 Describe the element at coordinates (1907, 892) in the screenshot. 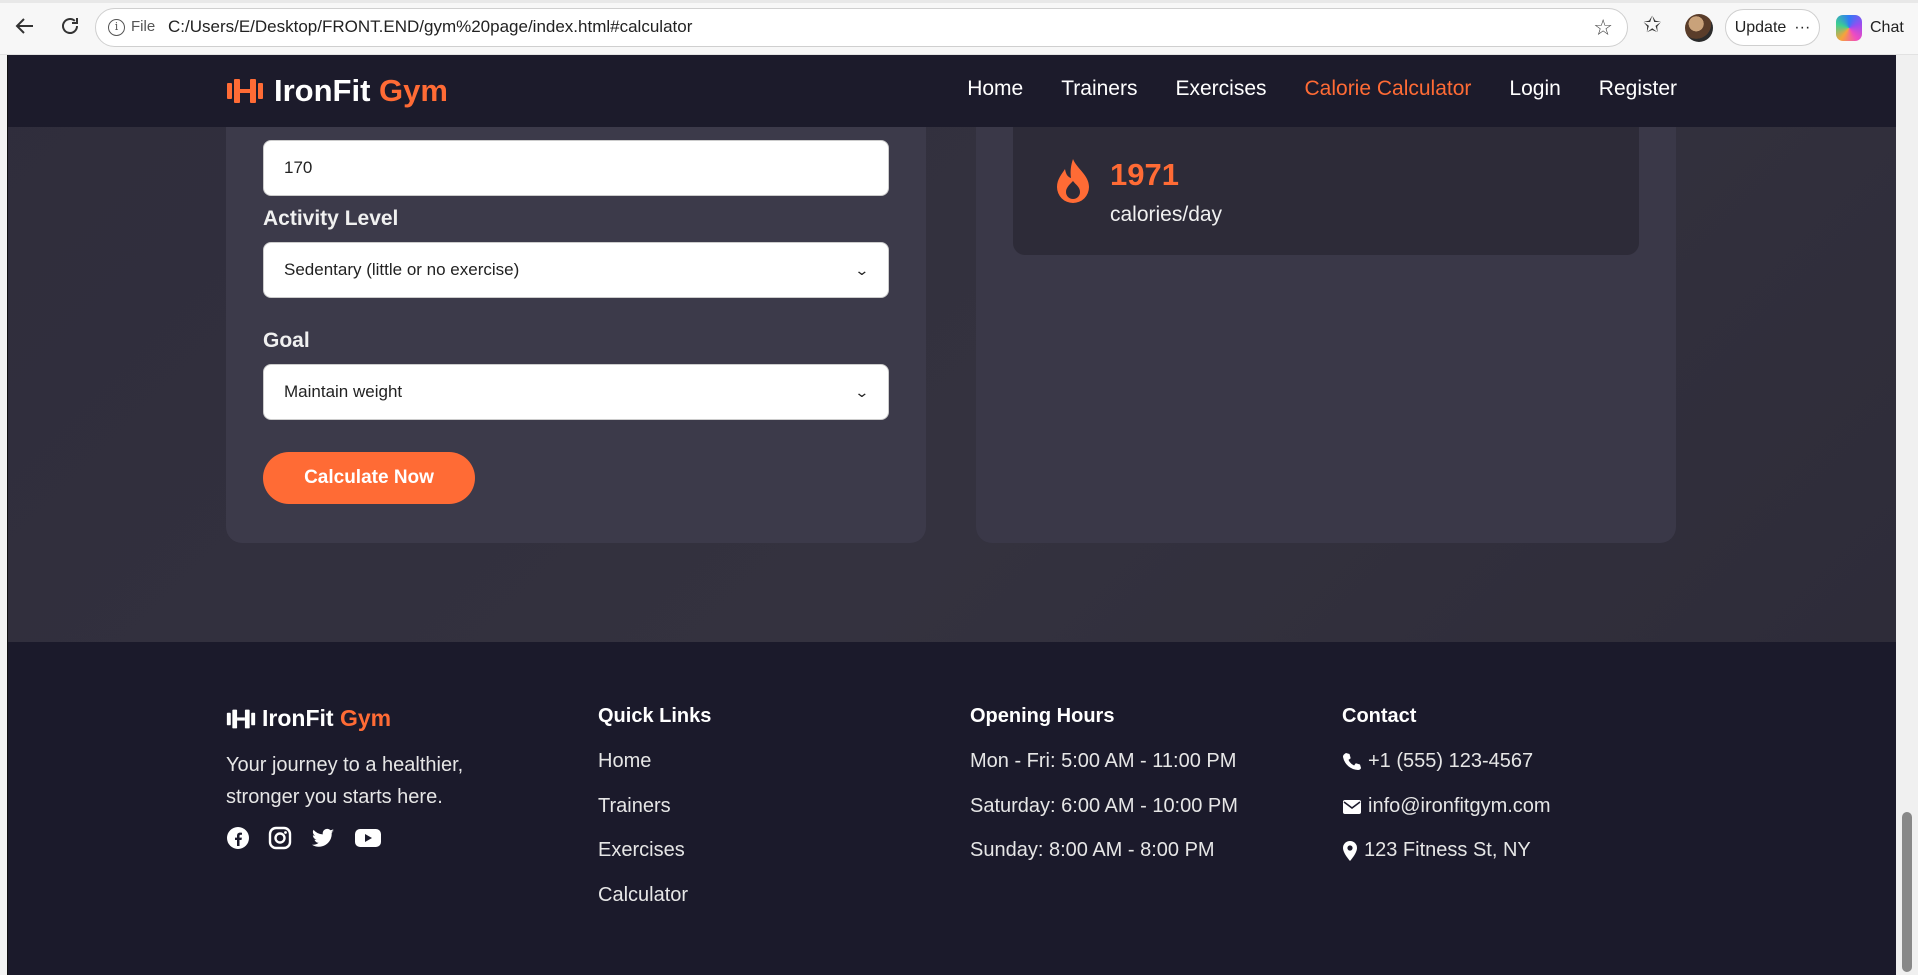

I see `scrollbar-thumb` at that location.